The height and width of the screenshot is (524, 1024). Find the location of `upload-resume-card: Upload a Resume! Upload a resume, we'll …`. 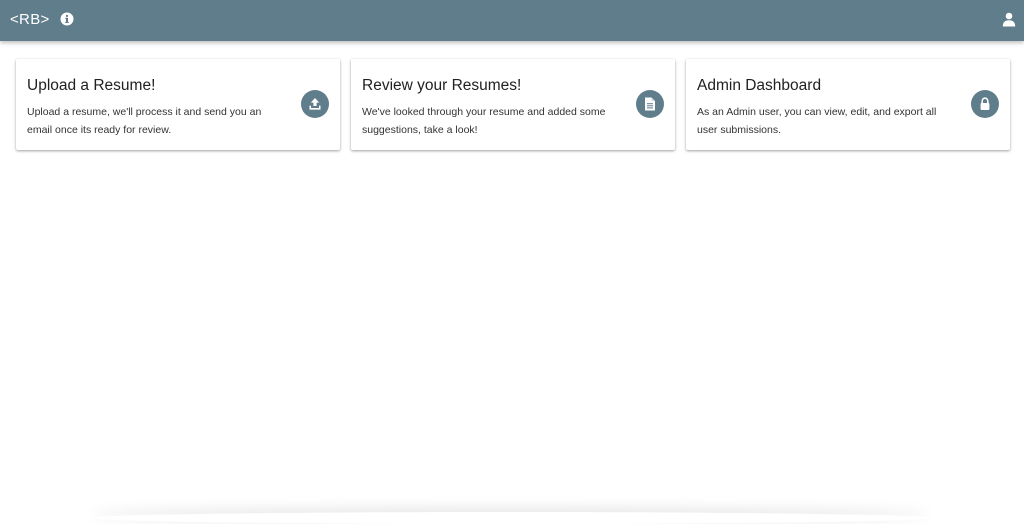

upload-resume-card: Upload a Resume! Upload a resume, we'll … is located at coordinates (178, 104).